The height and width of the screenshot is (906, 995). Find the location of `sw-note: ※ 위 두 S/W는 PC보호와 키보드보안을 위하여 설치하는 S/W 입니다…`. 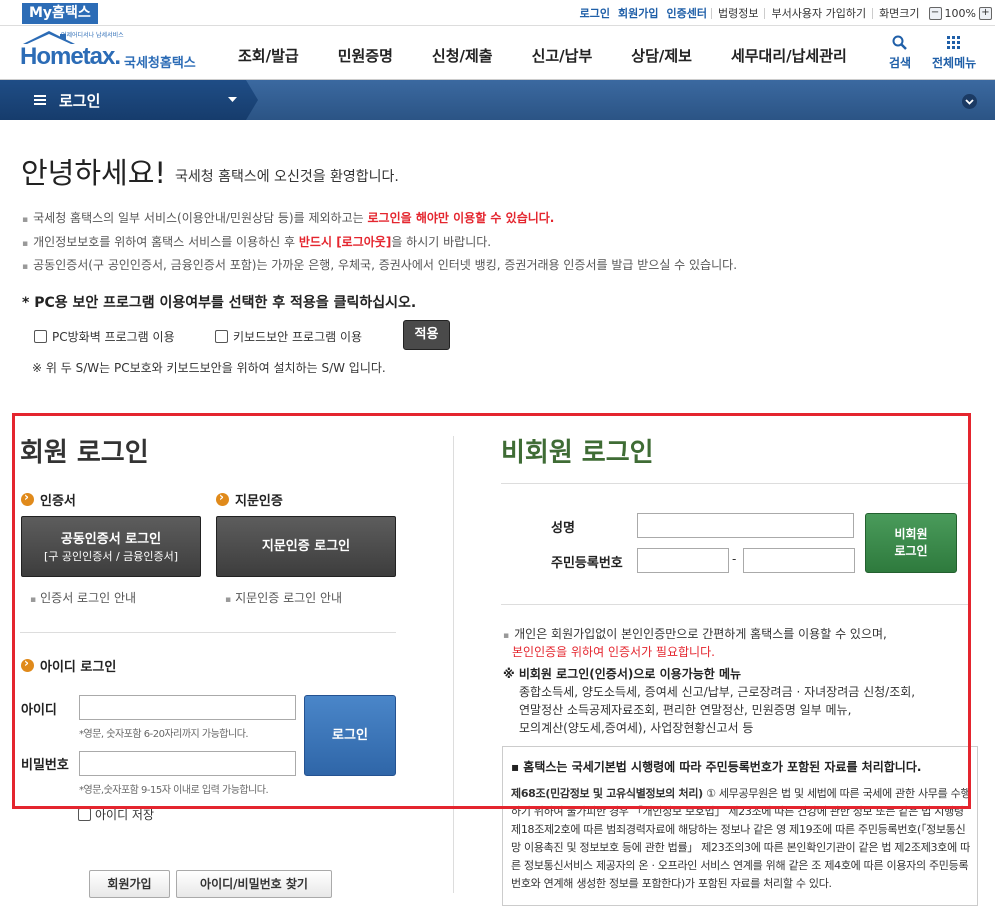

sw-note: ※ 위 두 S/W는 PC보호와 키보드보안을 위하여 설치하는 S/W 입니다… is located at coordinates (209, 368).